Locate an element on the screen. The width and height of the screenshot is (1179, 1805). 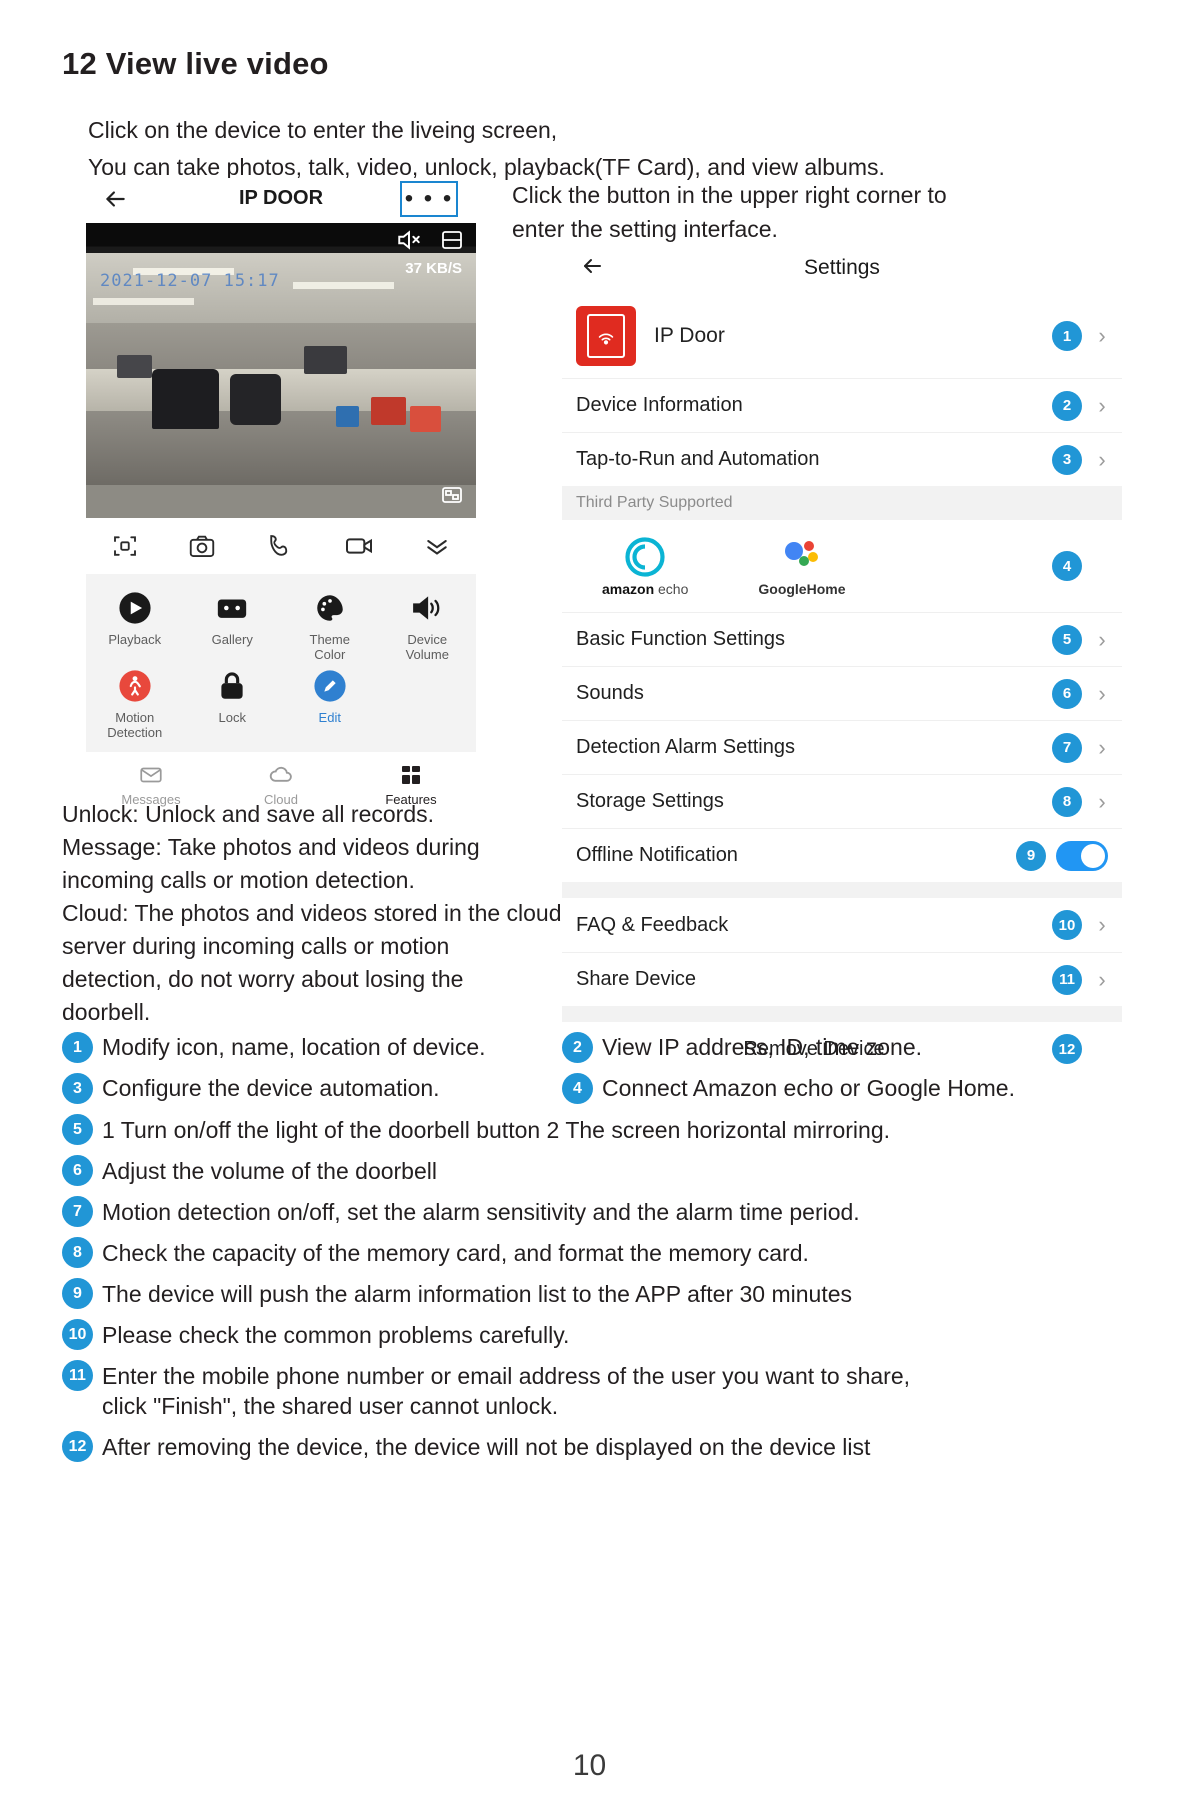
lock-icon is located at coordinates (232, 686).